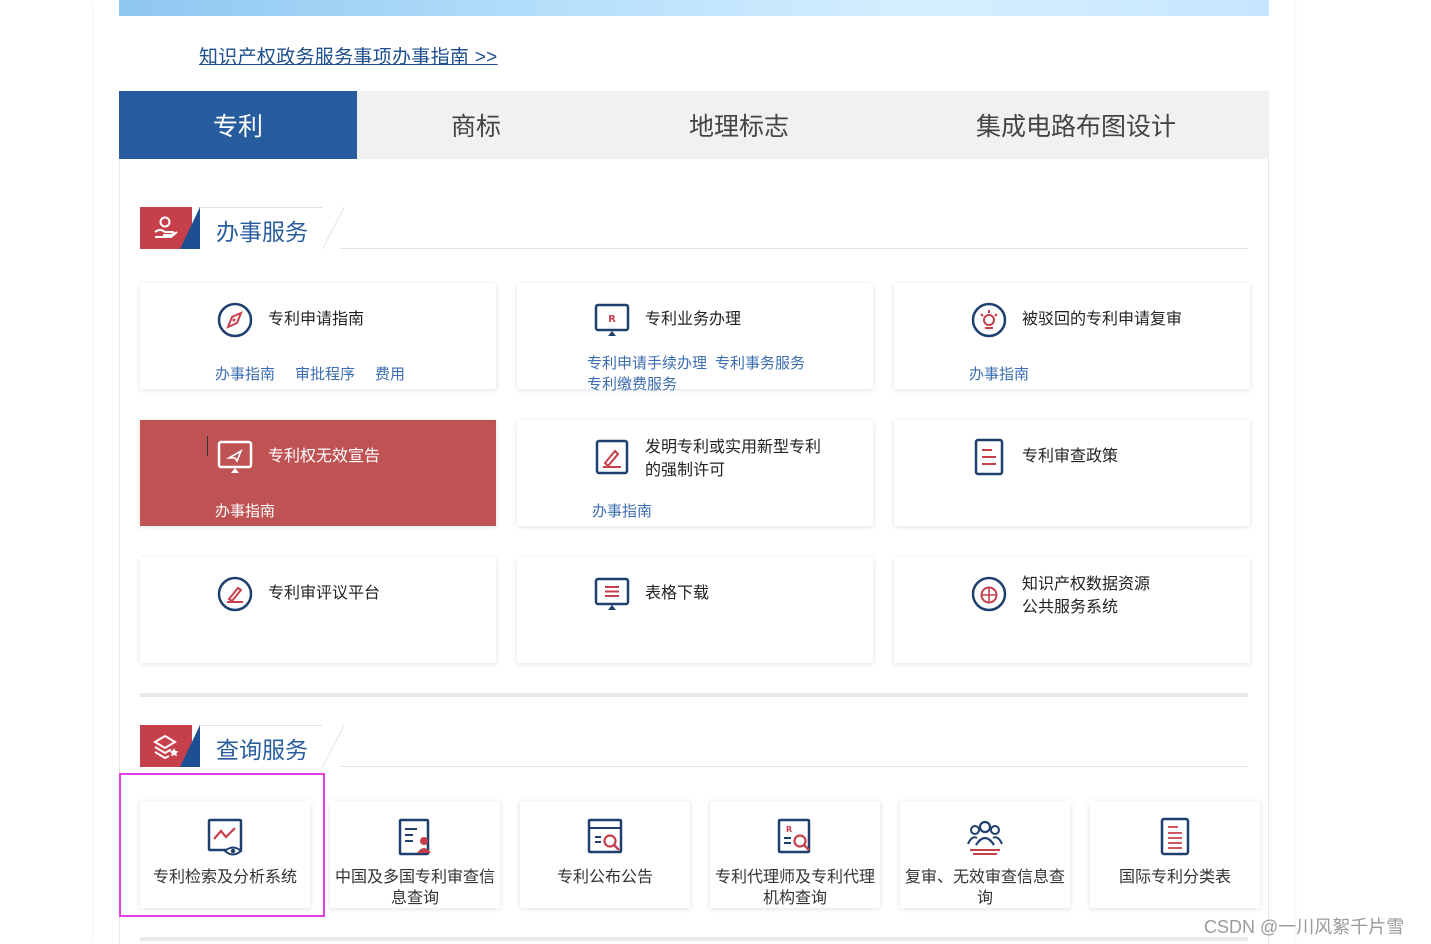 This screenshot has height=944, width=1431. Describe the element at coordinates (605, 836) in the screenshot. I see `document-search-icon` at that location.